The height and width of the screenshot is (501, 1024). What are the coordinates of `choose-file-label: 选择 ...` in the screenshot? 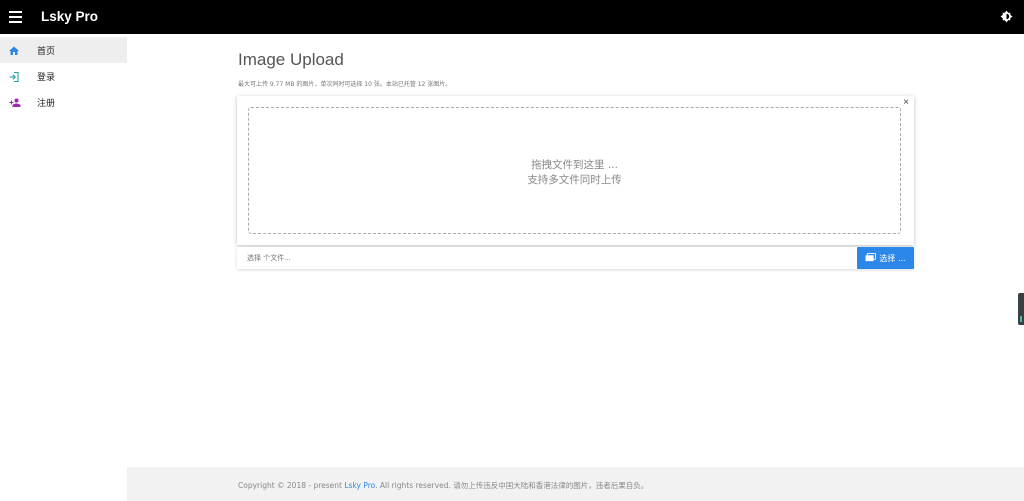 It's located at (892, 258).